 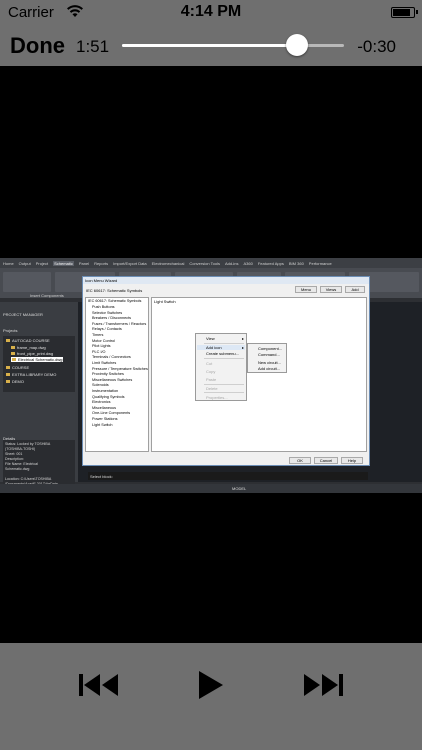 What do you see at coordinates (111, 318) in the screenshot?
I see `tree-item: Breakers / Disconnects` at bounding box center [111, 318].